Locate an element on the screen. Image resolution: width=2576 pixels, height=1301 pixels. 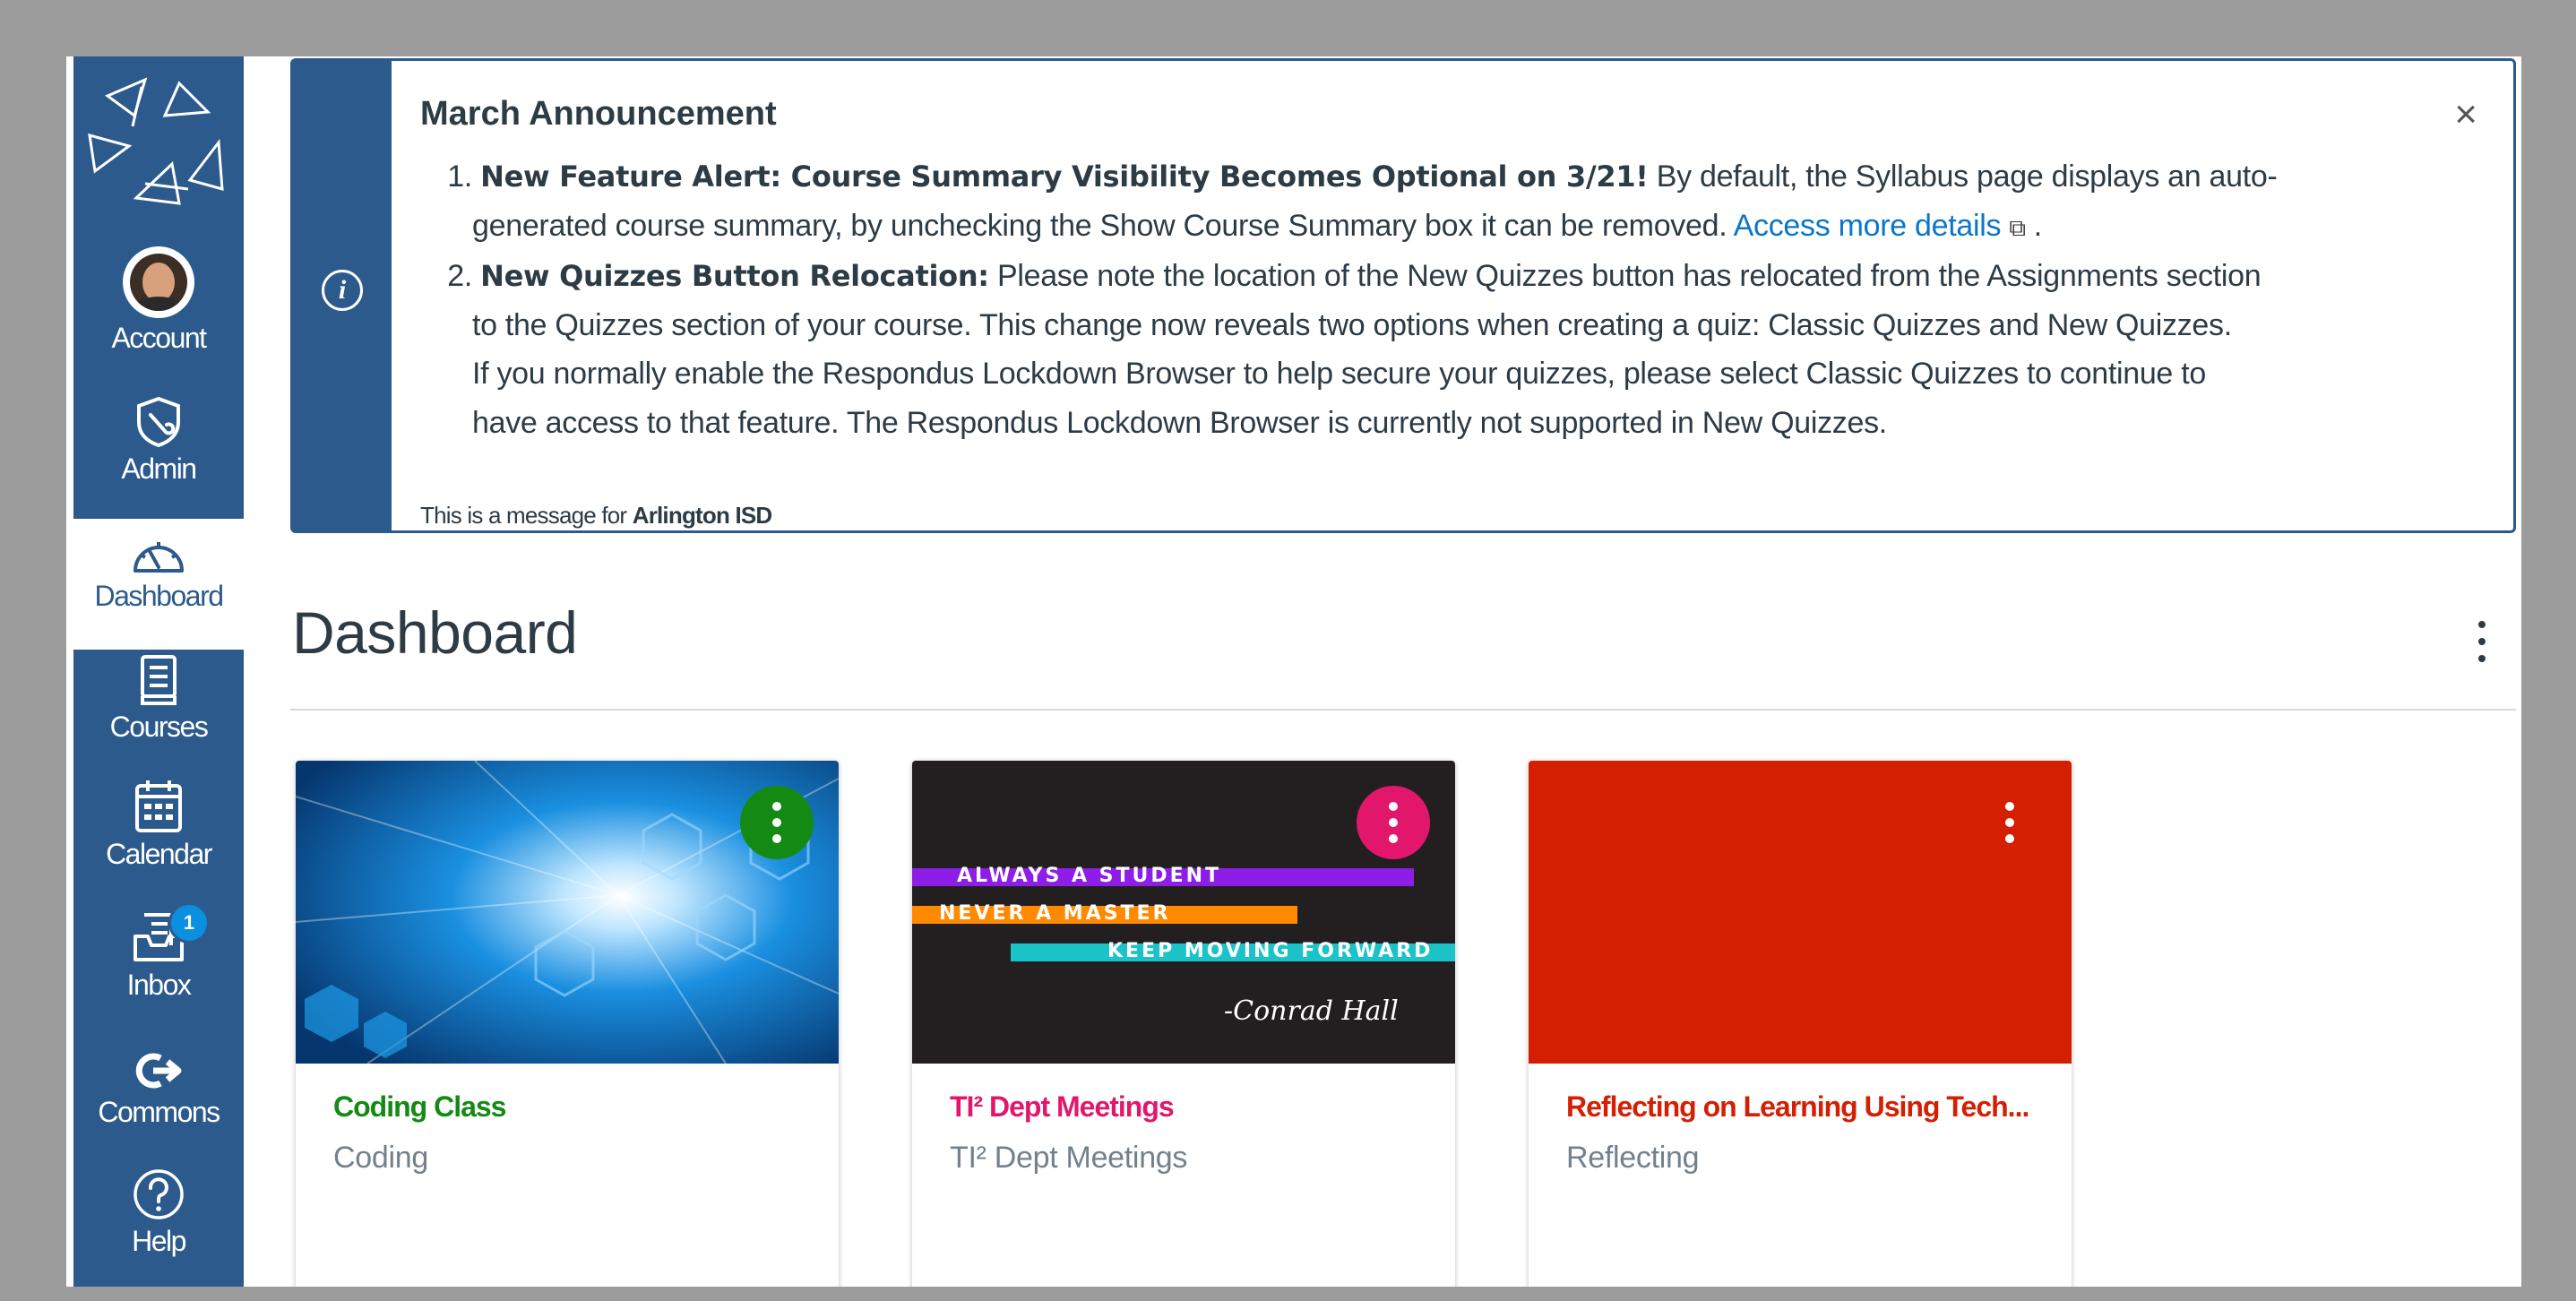
access-more-details-link: Access more details is located at coordinates (1868, 226).